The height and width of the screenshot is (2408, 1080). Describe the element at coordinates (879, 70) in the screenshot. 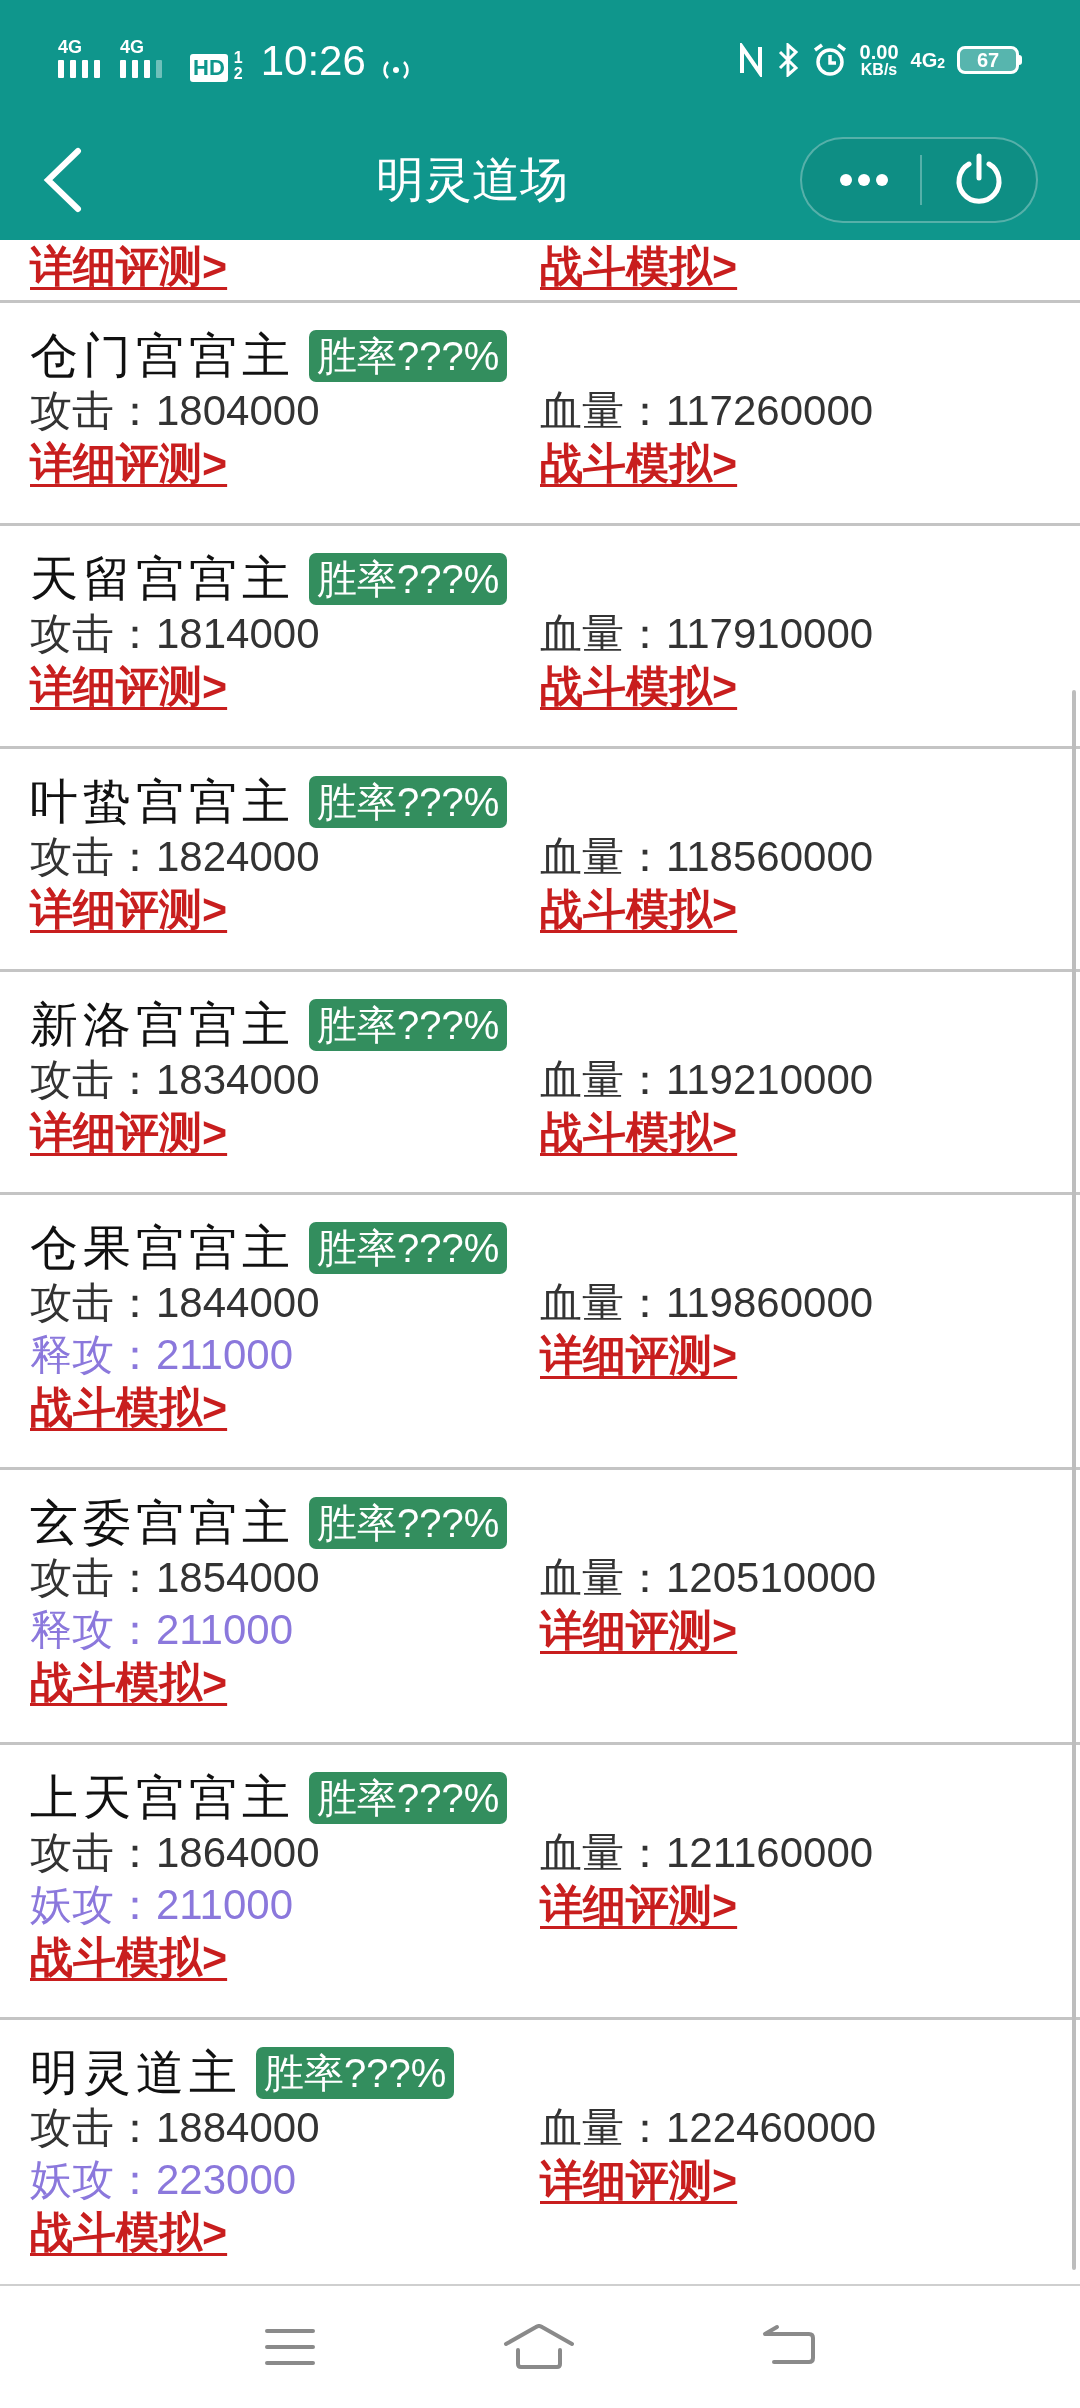

I see `speed-unit: KB/s` at that location.